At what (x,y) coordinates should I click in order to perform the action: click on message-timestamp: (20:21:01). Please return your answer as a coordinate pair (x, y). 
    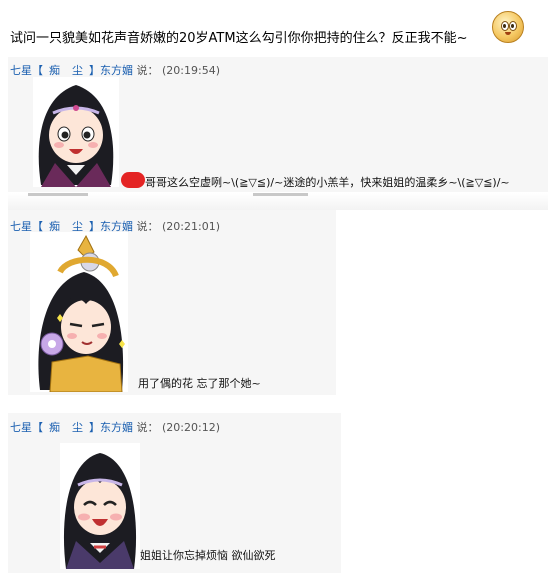
    Looking at the image, I should click on (191, 226).